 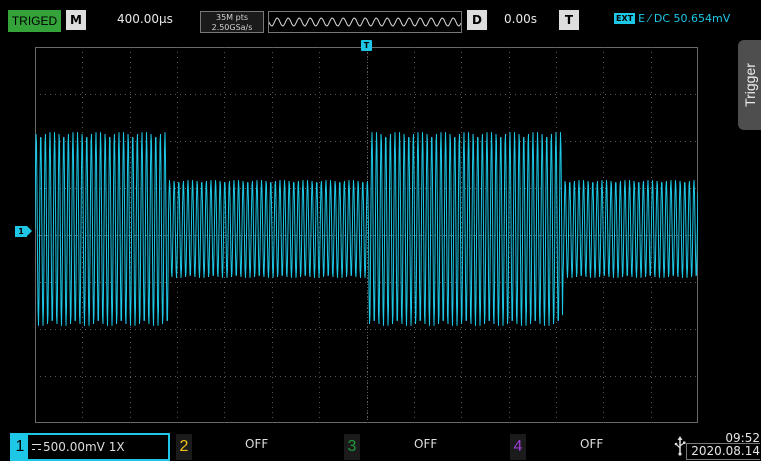 I want to click on channel-2-panel: 2, so click(x=184, y=447).